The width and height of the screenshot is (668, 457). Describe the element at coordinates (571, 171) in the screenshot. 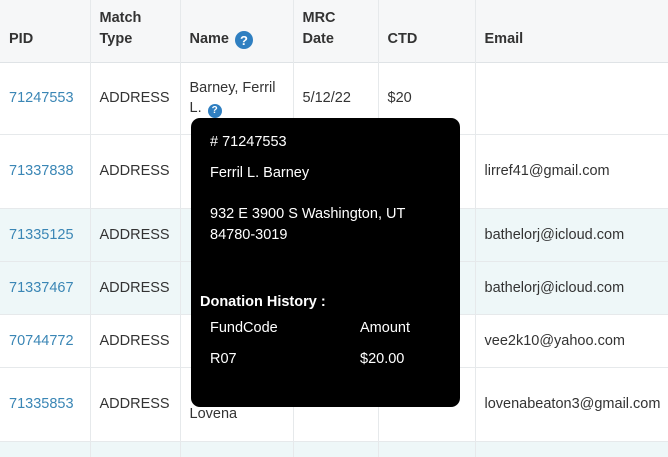

I see `email-cell: lirref41@gmail.com` at that location.